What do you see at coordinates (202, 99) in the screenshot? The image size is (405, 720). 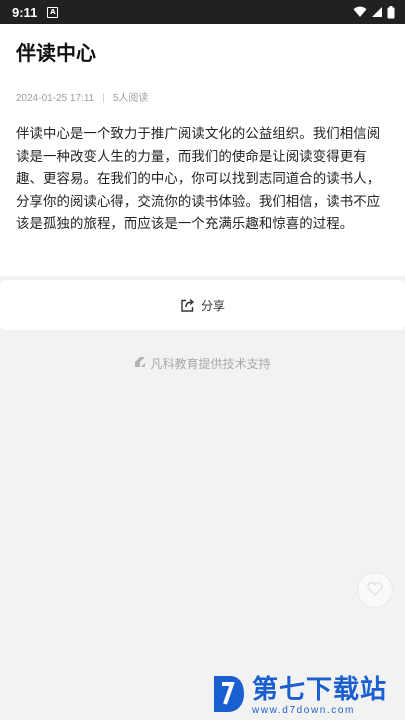 I see `article-meta: 2024-01-25 17:11 | 5人阅读` at bounding box center [202, 99].